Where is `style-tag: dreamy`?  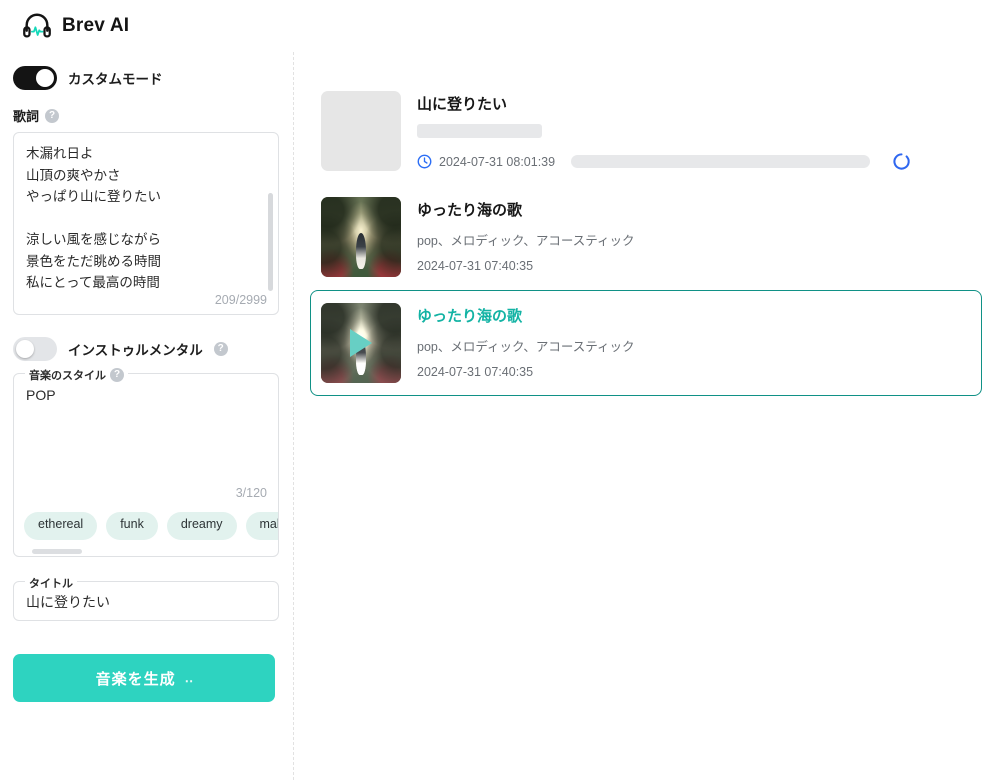
style-tag: dreamy is located at coordinates (201, 526).